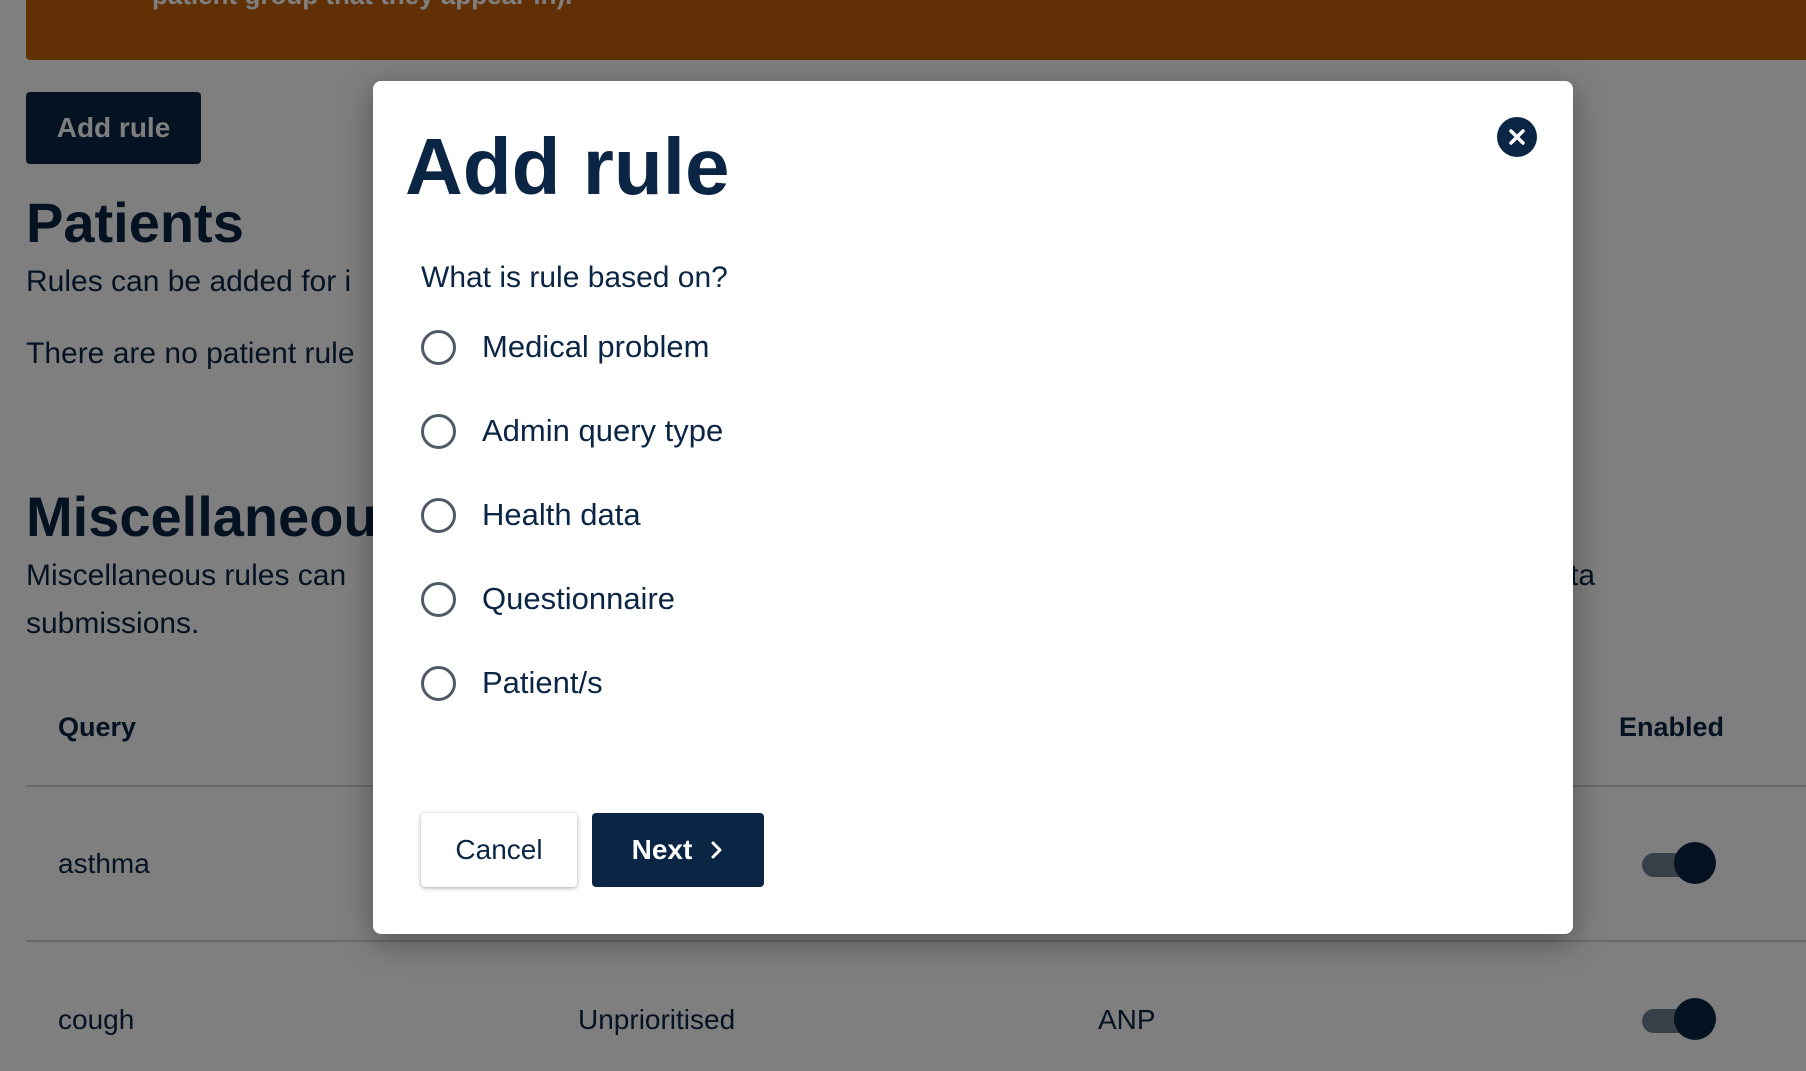  I want to click on next-button: Next, so click(678, 850).